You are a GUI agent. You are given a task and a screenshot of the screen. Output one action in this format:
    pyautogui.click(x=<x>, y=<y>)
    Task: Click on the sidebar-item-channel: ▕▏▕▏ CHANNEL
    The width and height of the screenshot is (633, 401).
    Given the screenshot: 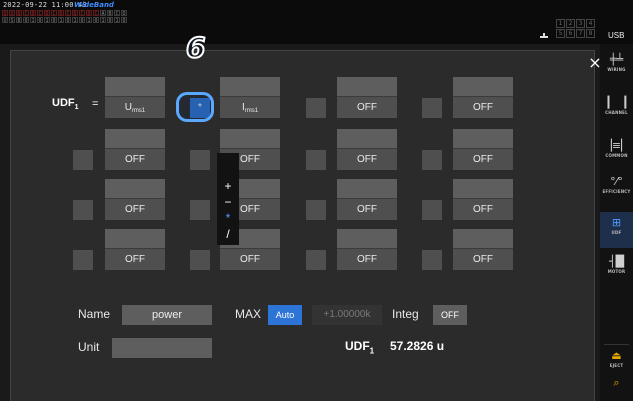 What is the action you would take?
    pyautogui.click(x=616, y=110)
    